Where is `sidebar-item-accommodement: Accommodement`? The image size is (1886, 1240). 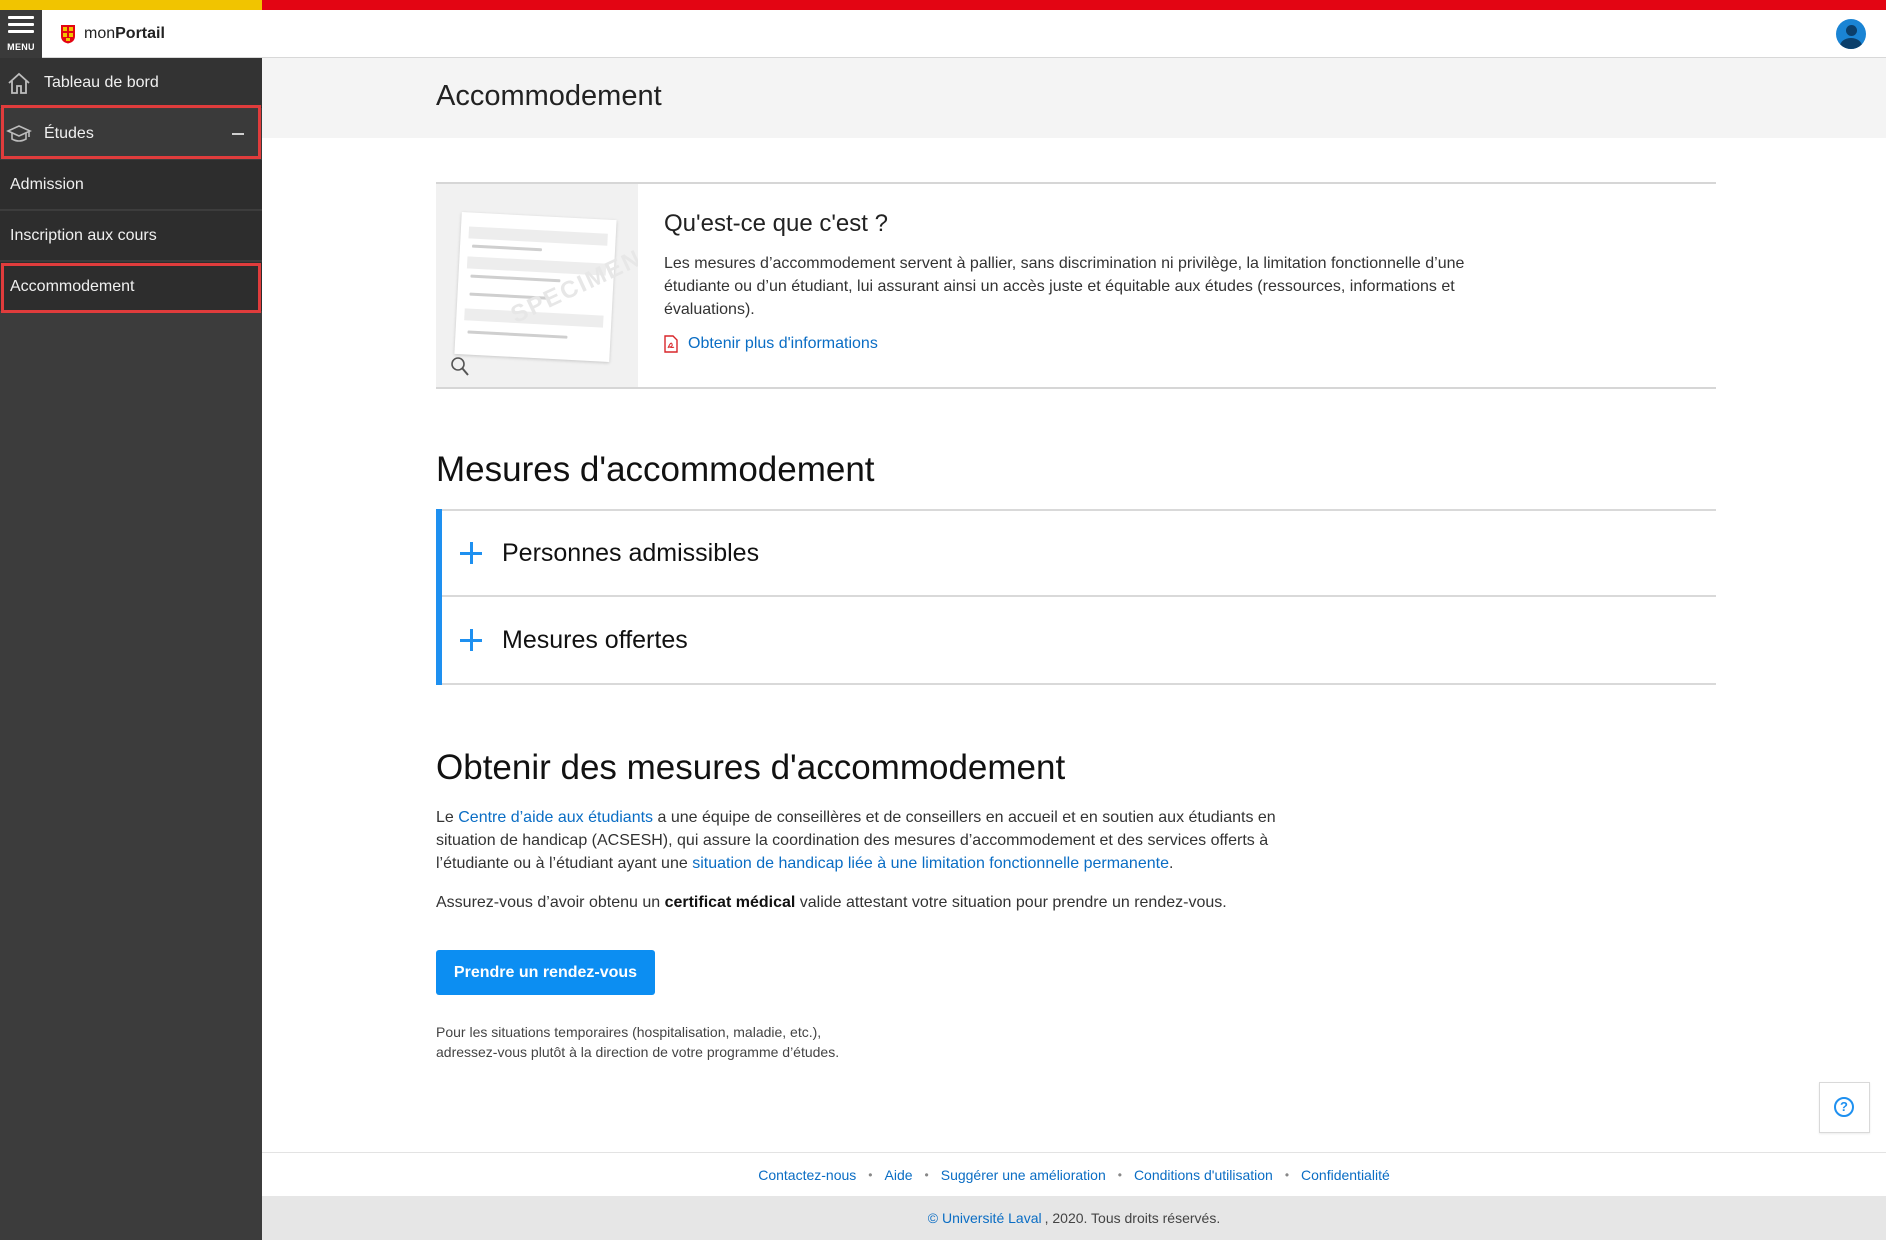 sidebar-item-accommodement: Accommodement is located at coordinates (131, 287).